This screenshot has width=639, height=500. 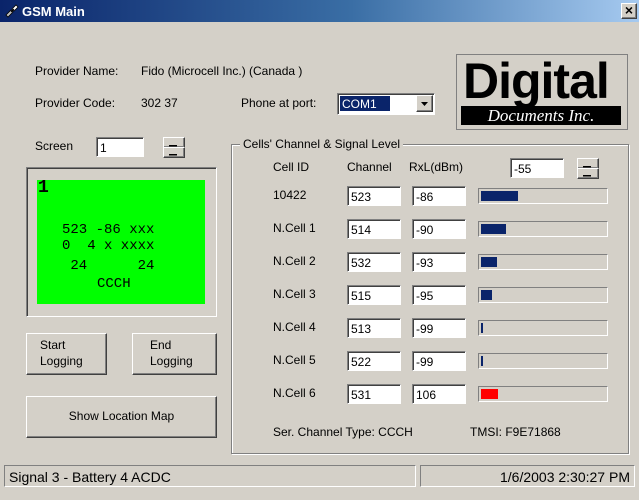 I want to click on provider-name-value: Fido (Microcell Inc.) (Canada ), so click(x=222, y=71).